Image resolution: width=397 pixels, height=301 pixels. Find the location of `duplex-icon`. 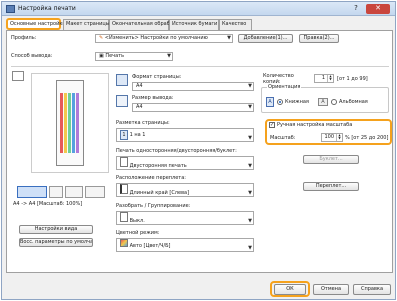

duplex-icon is located at coordinates (124, 162).